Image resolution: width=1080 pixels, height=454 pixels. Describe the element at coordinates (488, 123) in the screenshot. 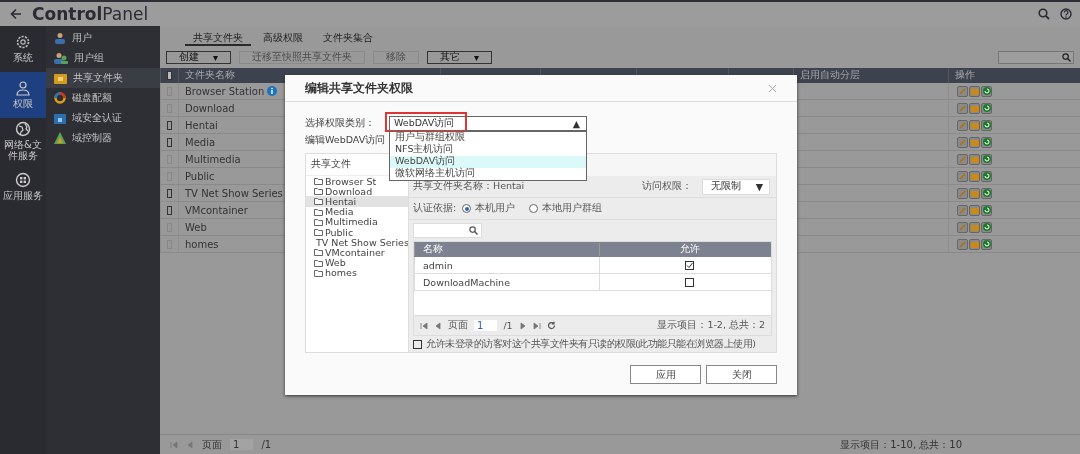

I see `permission-type-select: WebDAV访问 ▲` at that location.